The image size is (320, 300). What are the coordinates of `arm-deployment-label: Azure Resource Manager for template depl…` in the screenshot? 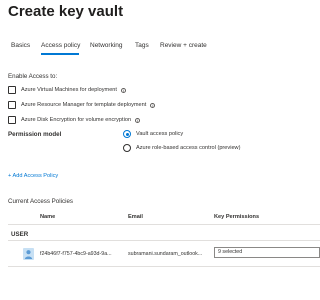 It's located at (84, 105).